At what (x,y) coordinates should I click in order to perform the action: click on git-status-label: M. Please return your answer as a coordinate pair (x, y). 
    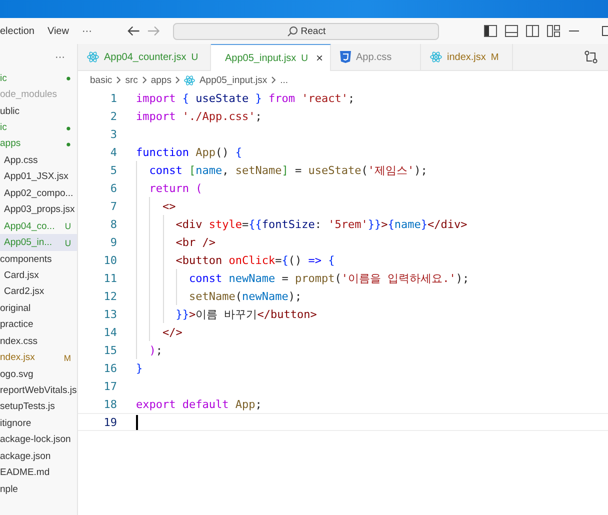
    Looking at the image, I should click on (67, 357).